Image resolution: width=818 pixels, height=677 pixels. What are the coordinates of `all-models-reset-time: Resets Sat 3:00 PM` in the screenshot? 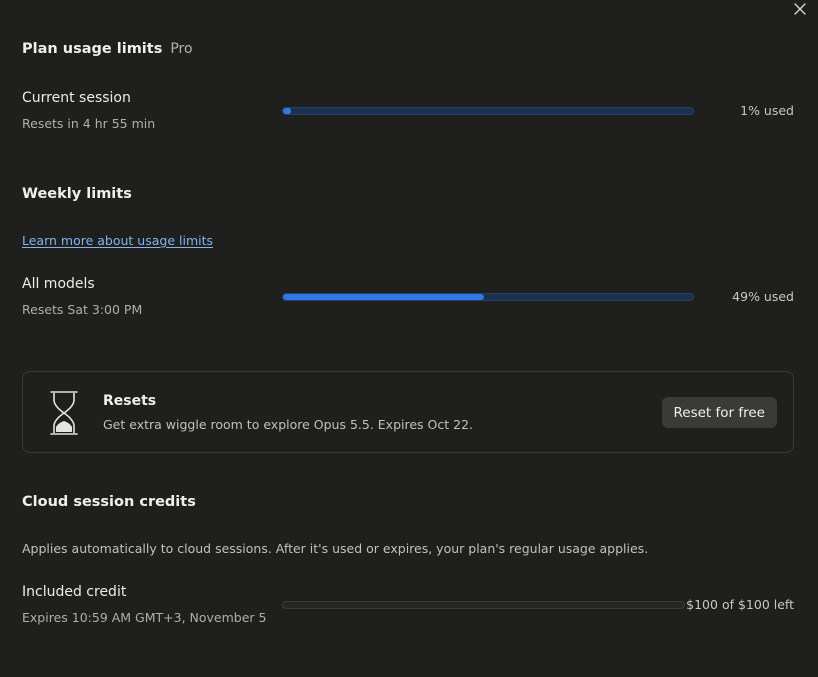 It's located at (82, 309).